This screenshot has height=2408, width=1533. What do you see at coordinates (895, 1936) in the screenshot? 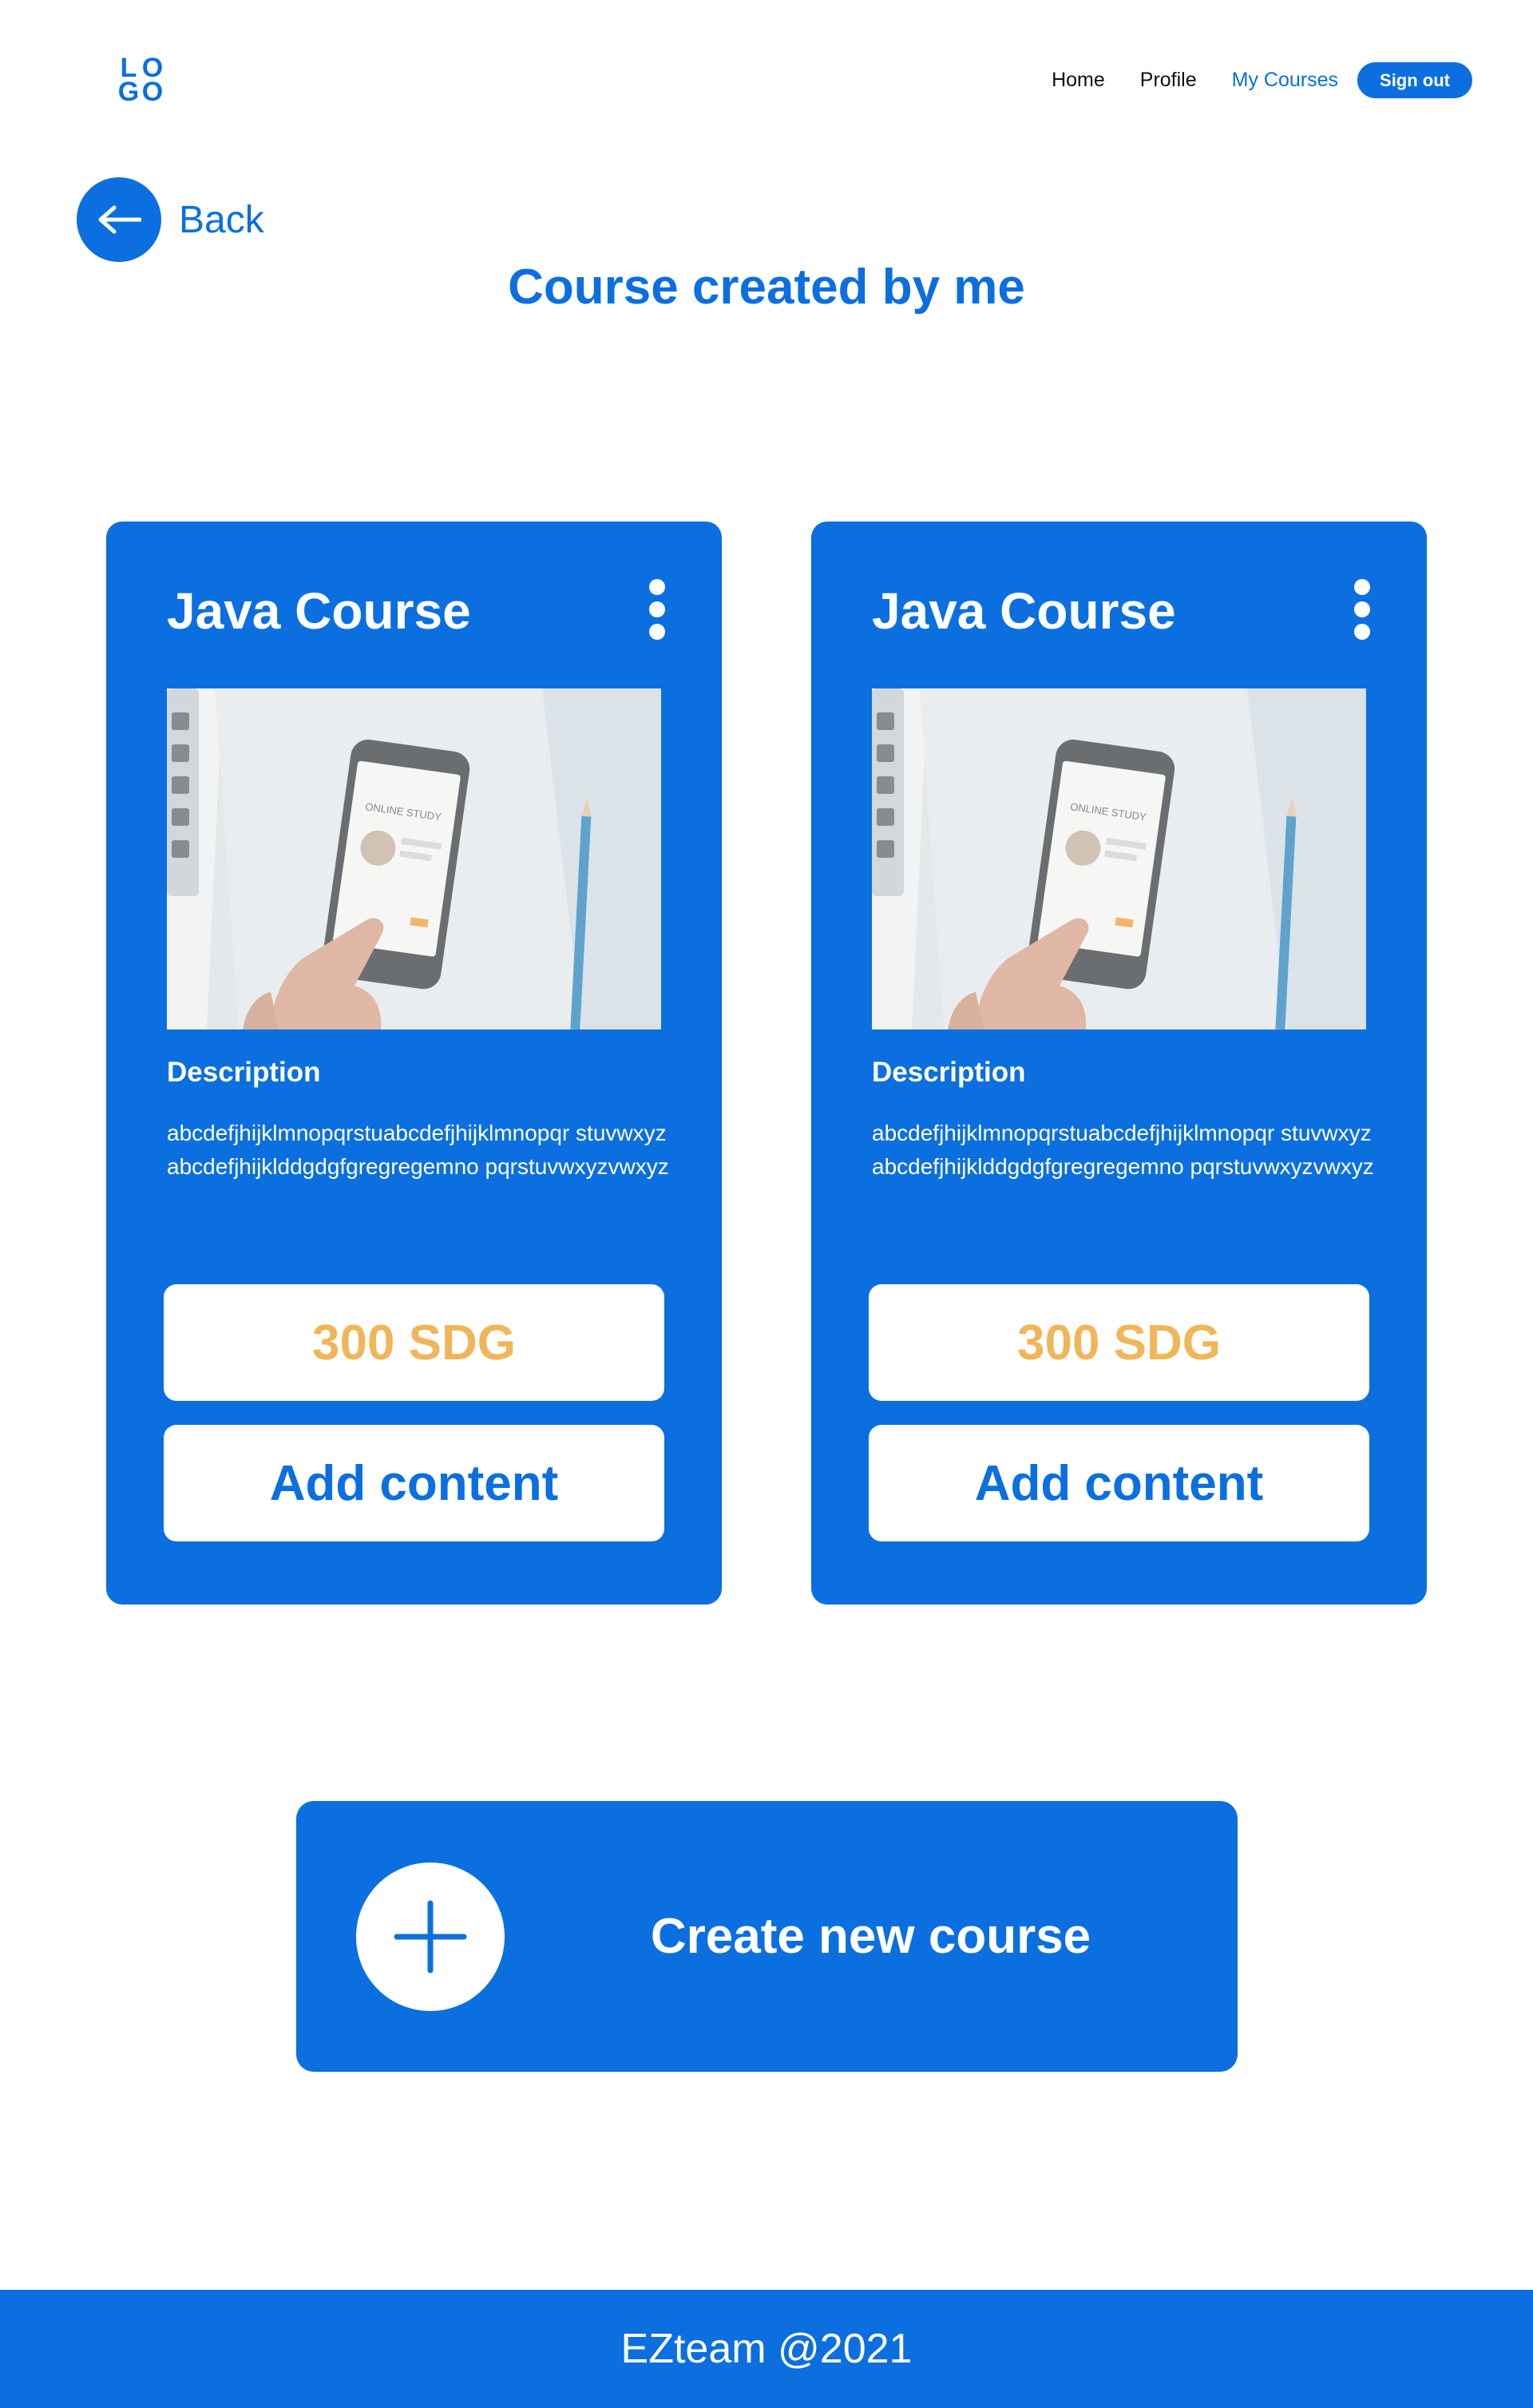
I see `create-course-label: Create new course` at bounding box center [895, 1936].